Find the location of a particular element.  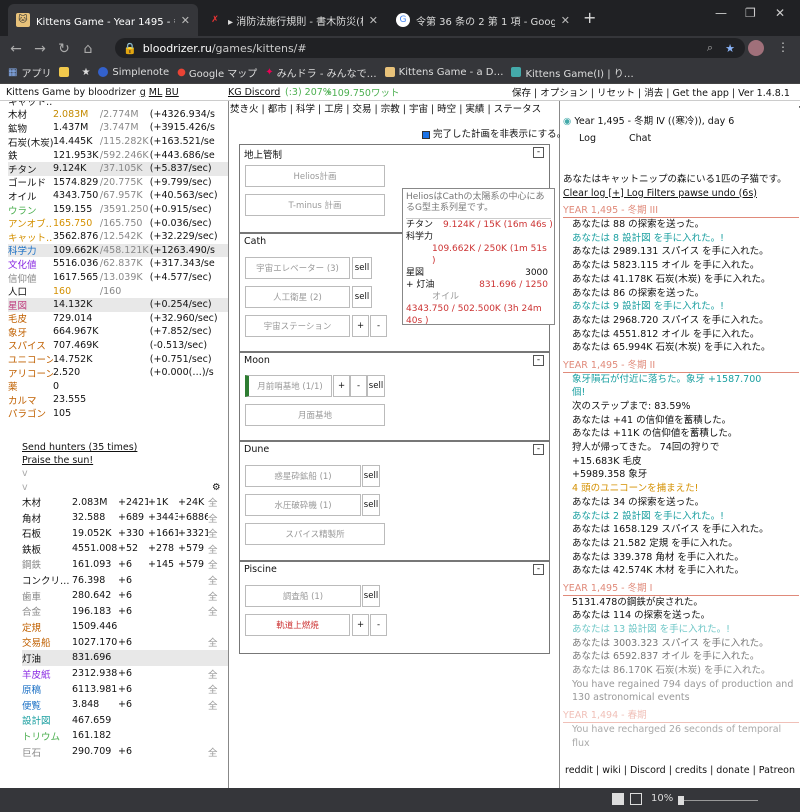

minimize-icon: — is located at coordinates (721, 13).